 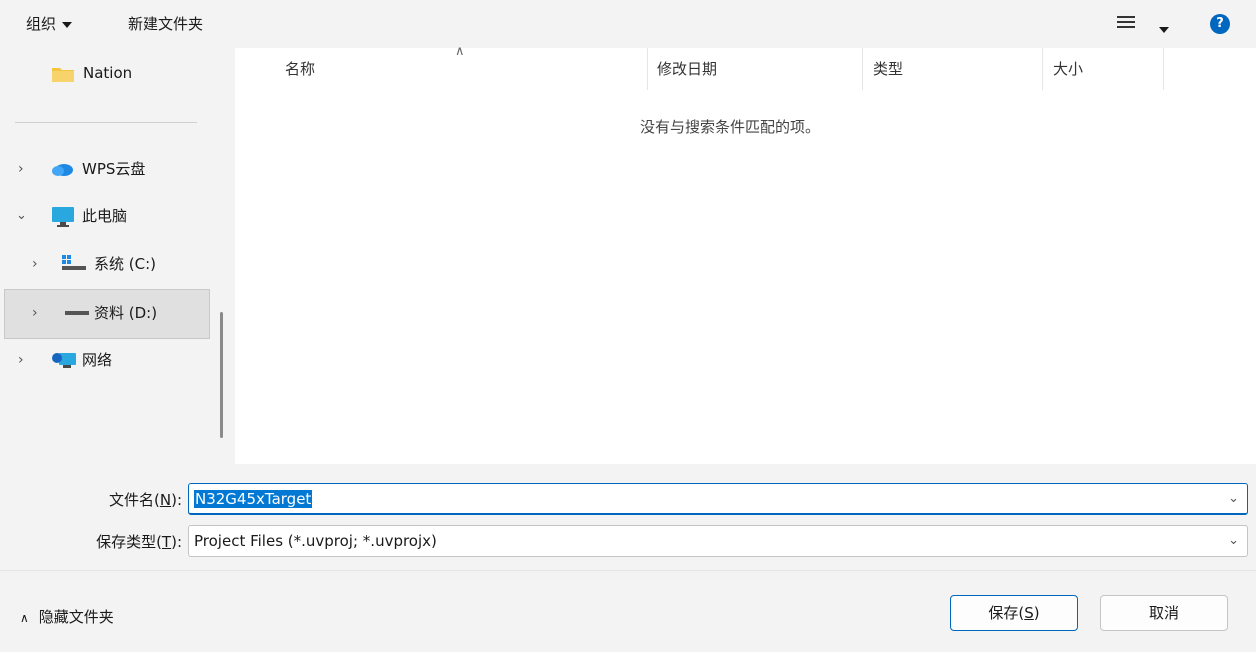 I want to click on hide-folders-button: ∧ 隐藏文件夹, so click(x=67, y=617).